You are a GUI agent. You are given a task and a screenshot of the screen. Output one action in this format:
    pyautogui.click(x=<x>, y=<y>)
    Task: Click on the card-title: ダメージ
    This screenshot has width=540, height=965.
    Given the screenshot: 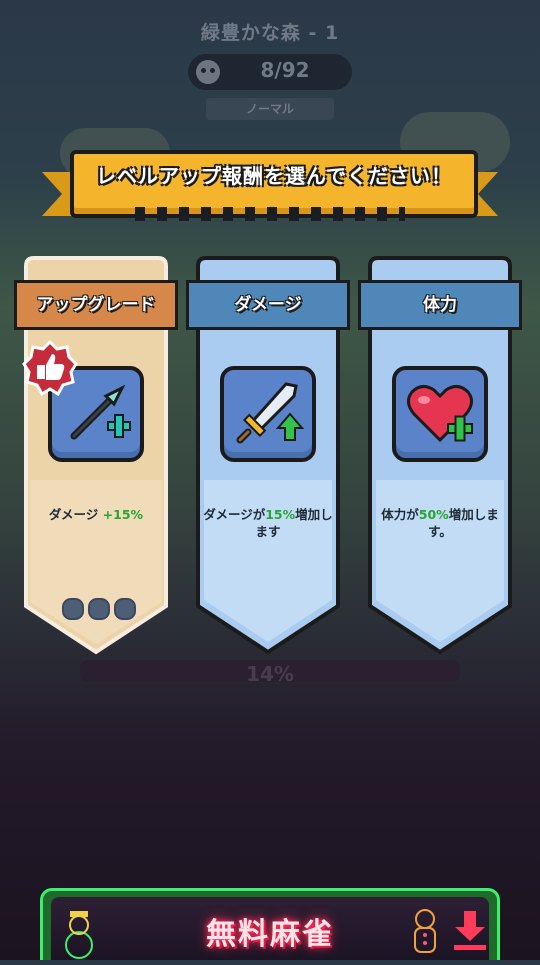 What is the action you would take?
    pyautogui.click(x=268, y=305)
    